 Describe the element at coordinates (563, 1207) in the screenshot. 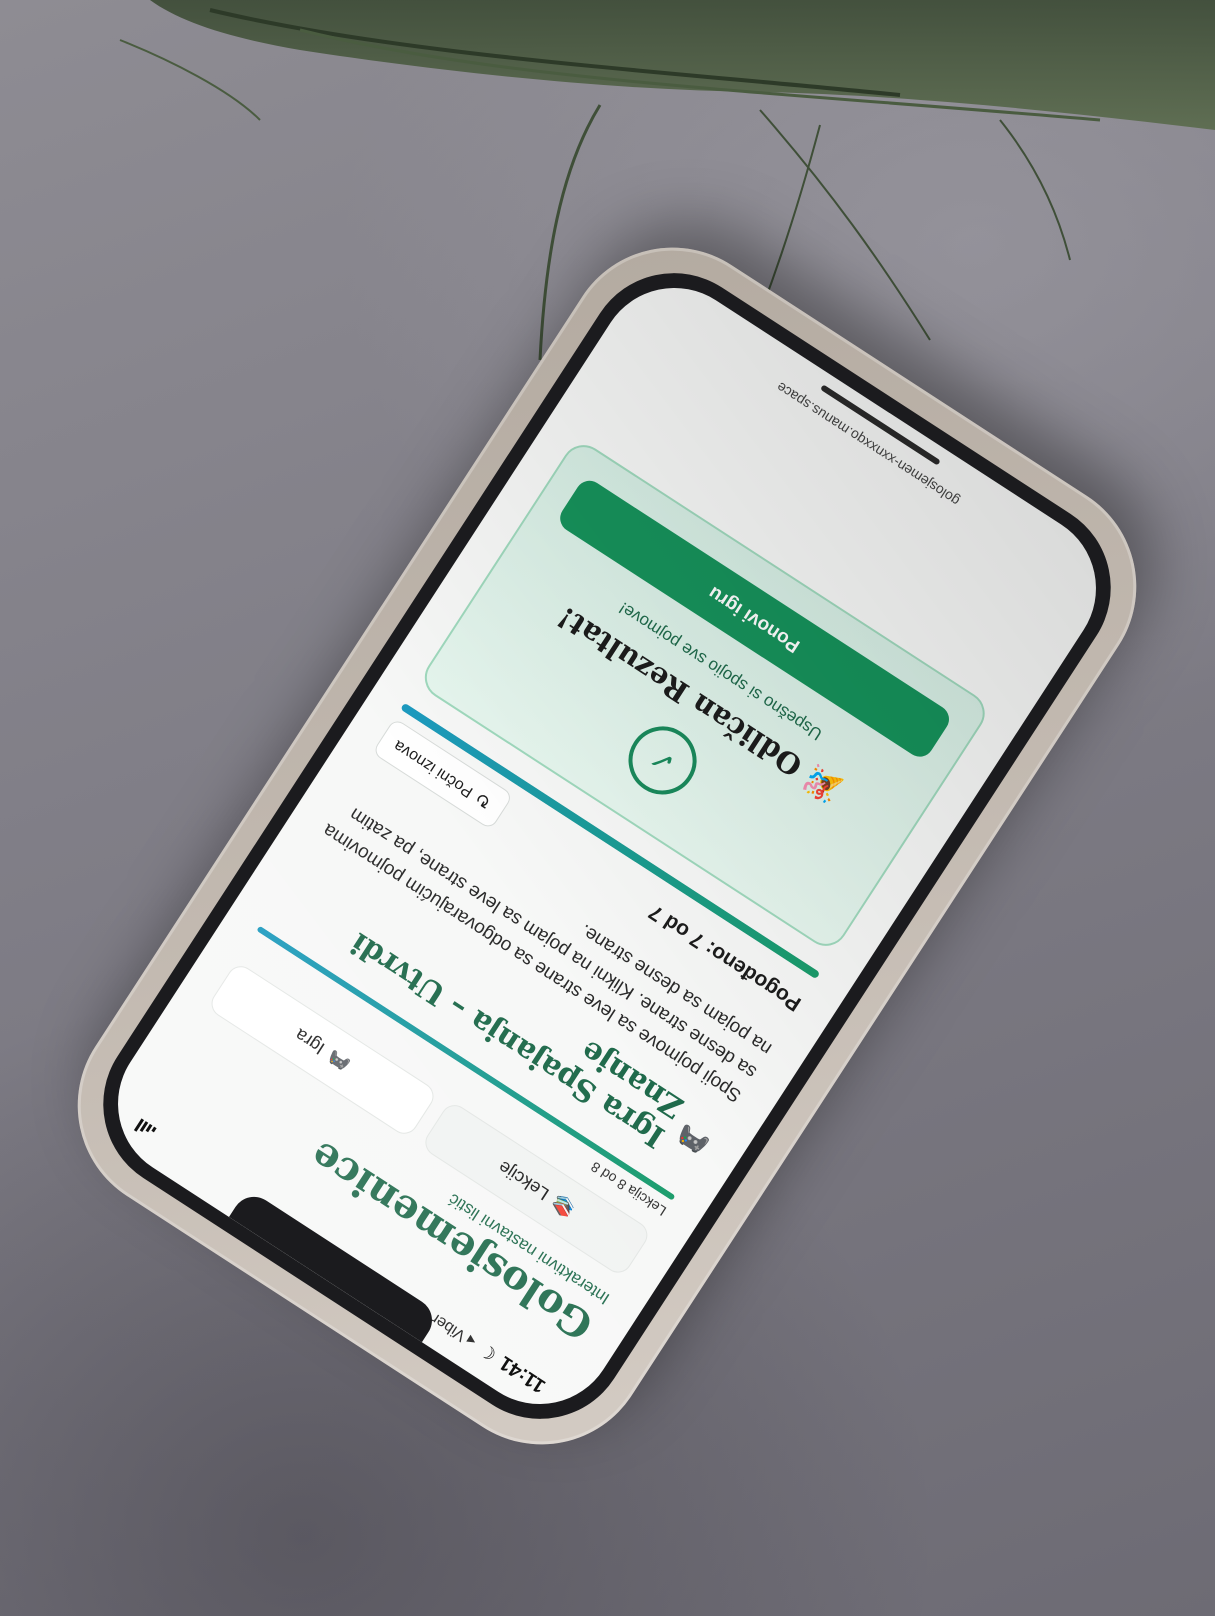

I see `books-icon: 📚` at that location.